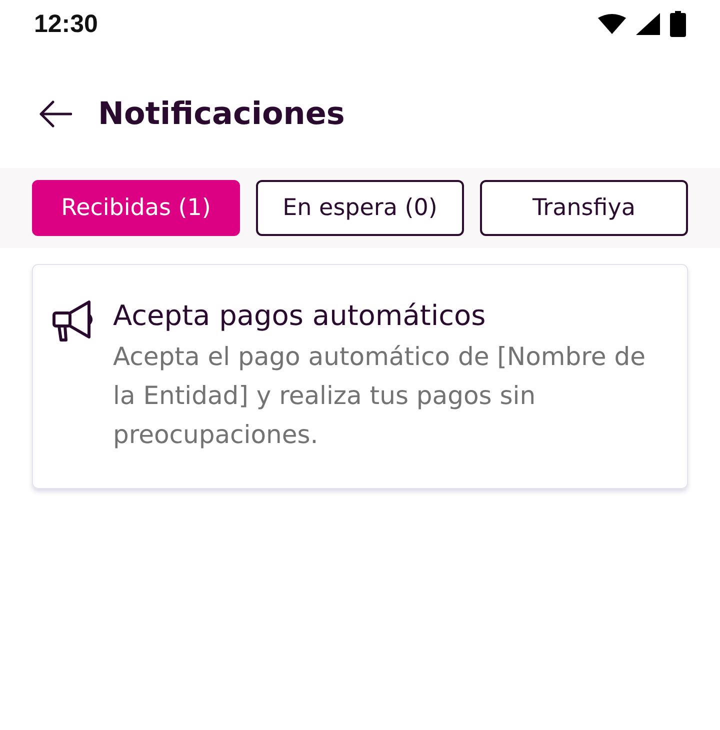  Describe the element at coordinates (612, 24) in the screenshot. I see `wifi-icon` at that location.